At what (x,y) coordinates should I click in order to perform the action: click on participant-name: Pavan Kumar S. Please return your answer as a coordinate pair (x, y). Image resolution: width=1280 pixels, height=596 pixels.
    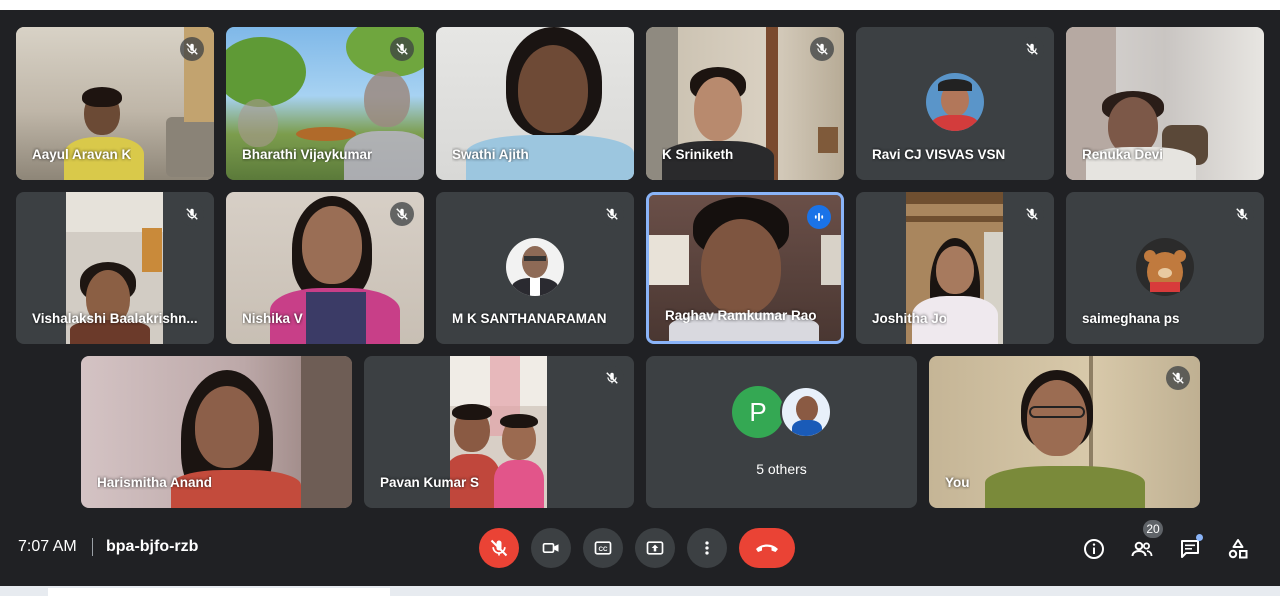
    Looking at the image, I should click on (430, 482).